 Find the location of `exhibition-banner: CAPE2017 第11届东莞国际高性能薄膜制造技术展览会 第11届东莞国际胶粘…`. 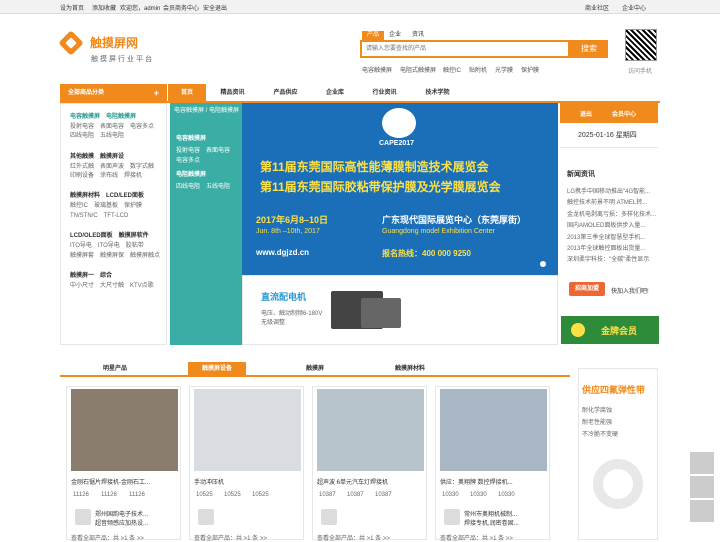

exhibition-banner: CAPE2017 第11届东莞国际高性能薄膜制造技术展览会 第11届东莞国际胶粘… is located at coordinates (400, 189).